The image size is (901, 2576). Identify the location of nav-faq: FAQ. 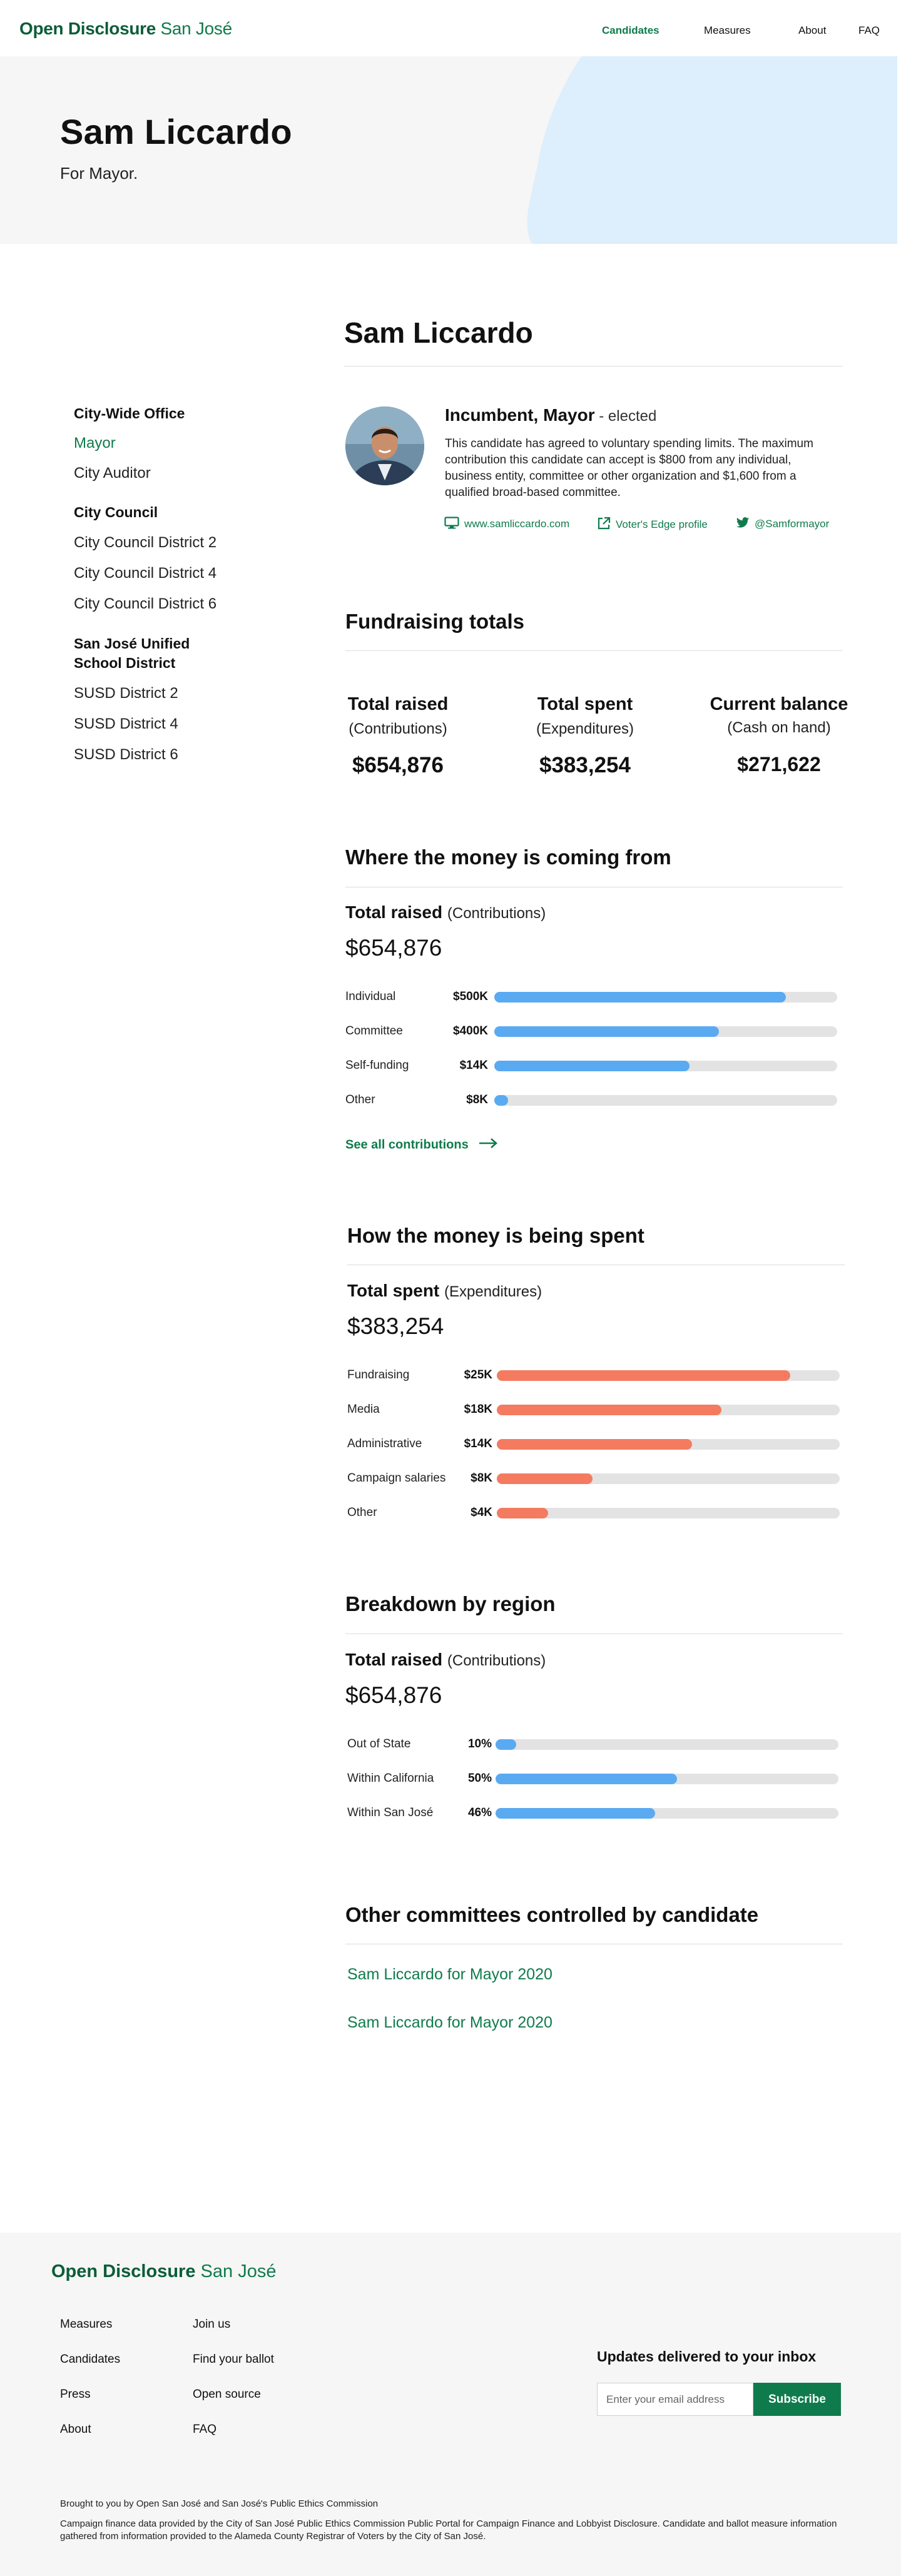
(869, 30).